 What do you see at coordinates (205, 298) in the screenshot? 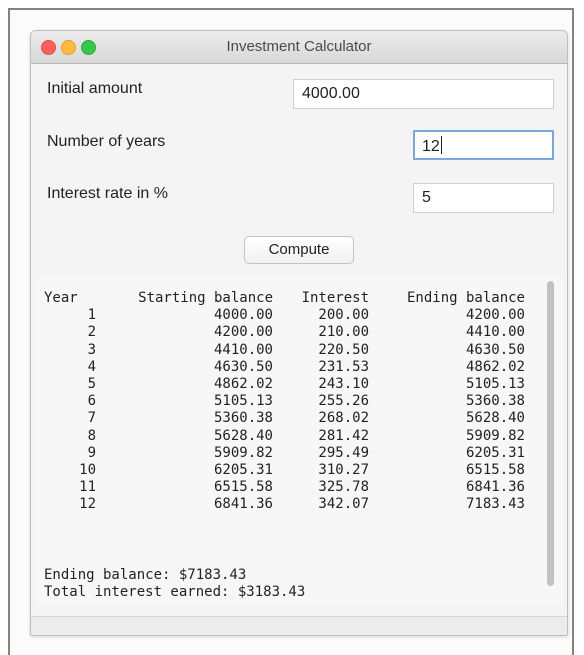
I see `header-starting-balance: Starting balance` at bounding box center [205, 298].